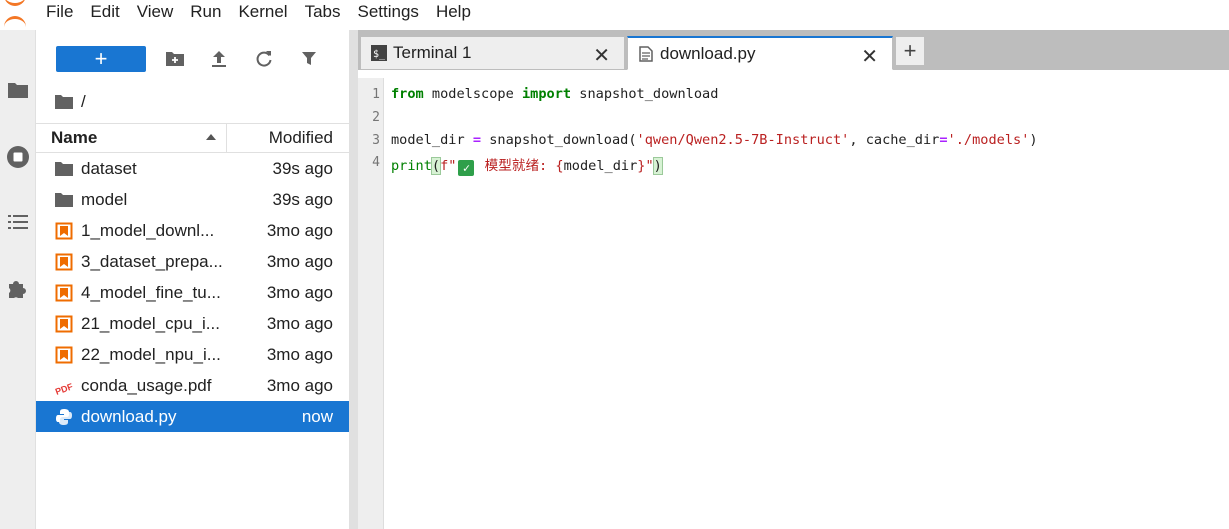 This screenshot has width=1229, height=529. What do you see at coordinates (376, 94) in the screenshot?
I see `line-number: 1` at bounding box center [376, 94].